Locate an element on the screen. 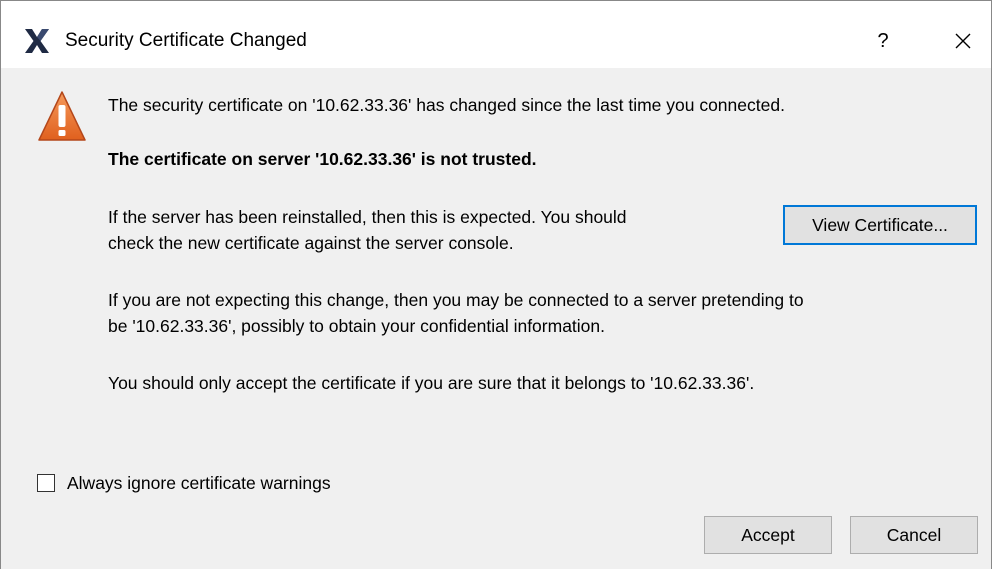 The width and height of the screenshot is (992, 569). title-bar: Security Certificate Changed ? is located at coordinates (496, 34).